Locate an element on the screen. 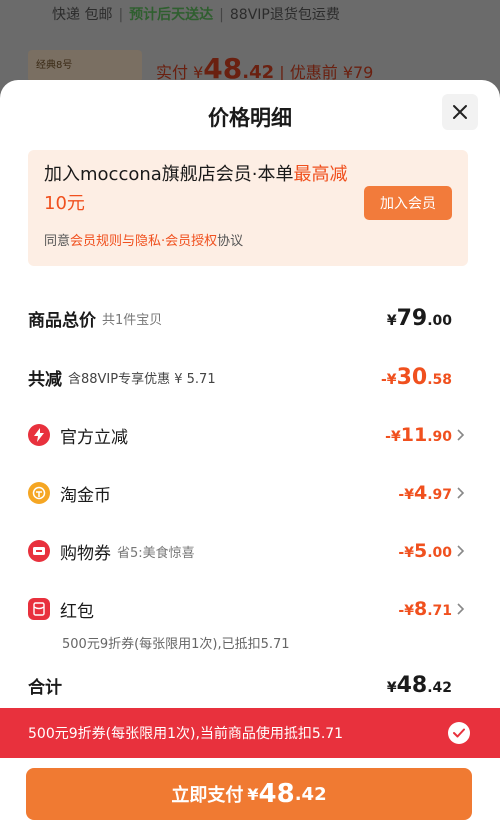  shipping-info: 快递 包邮 | 预计后天送达 | 88VIP退货包运费 is located at coordinates (196, 15).